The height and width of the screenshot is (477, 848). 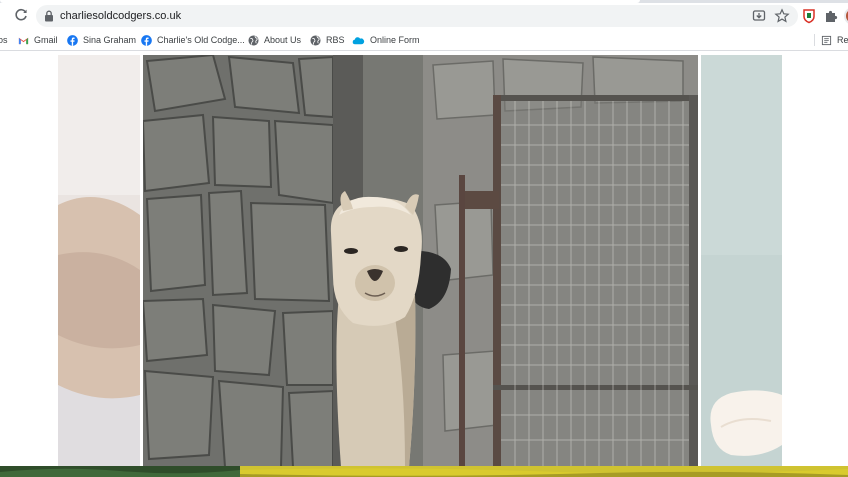 I want to click on reading-list-button: Rea, so click(x=834, y=40).